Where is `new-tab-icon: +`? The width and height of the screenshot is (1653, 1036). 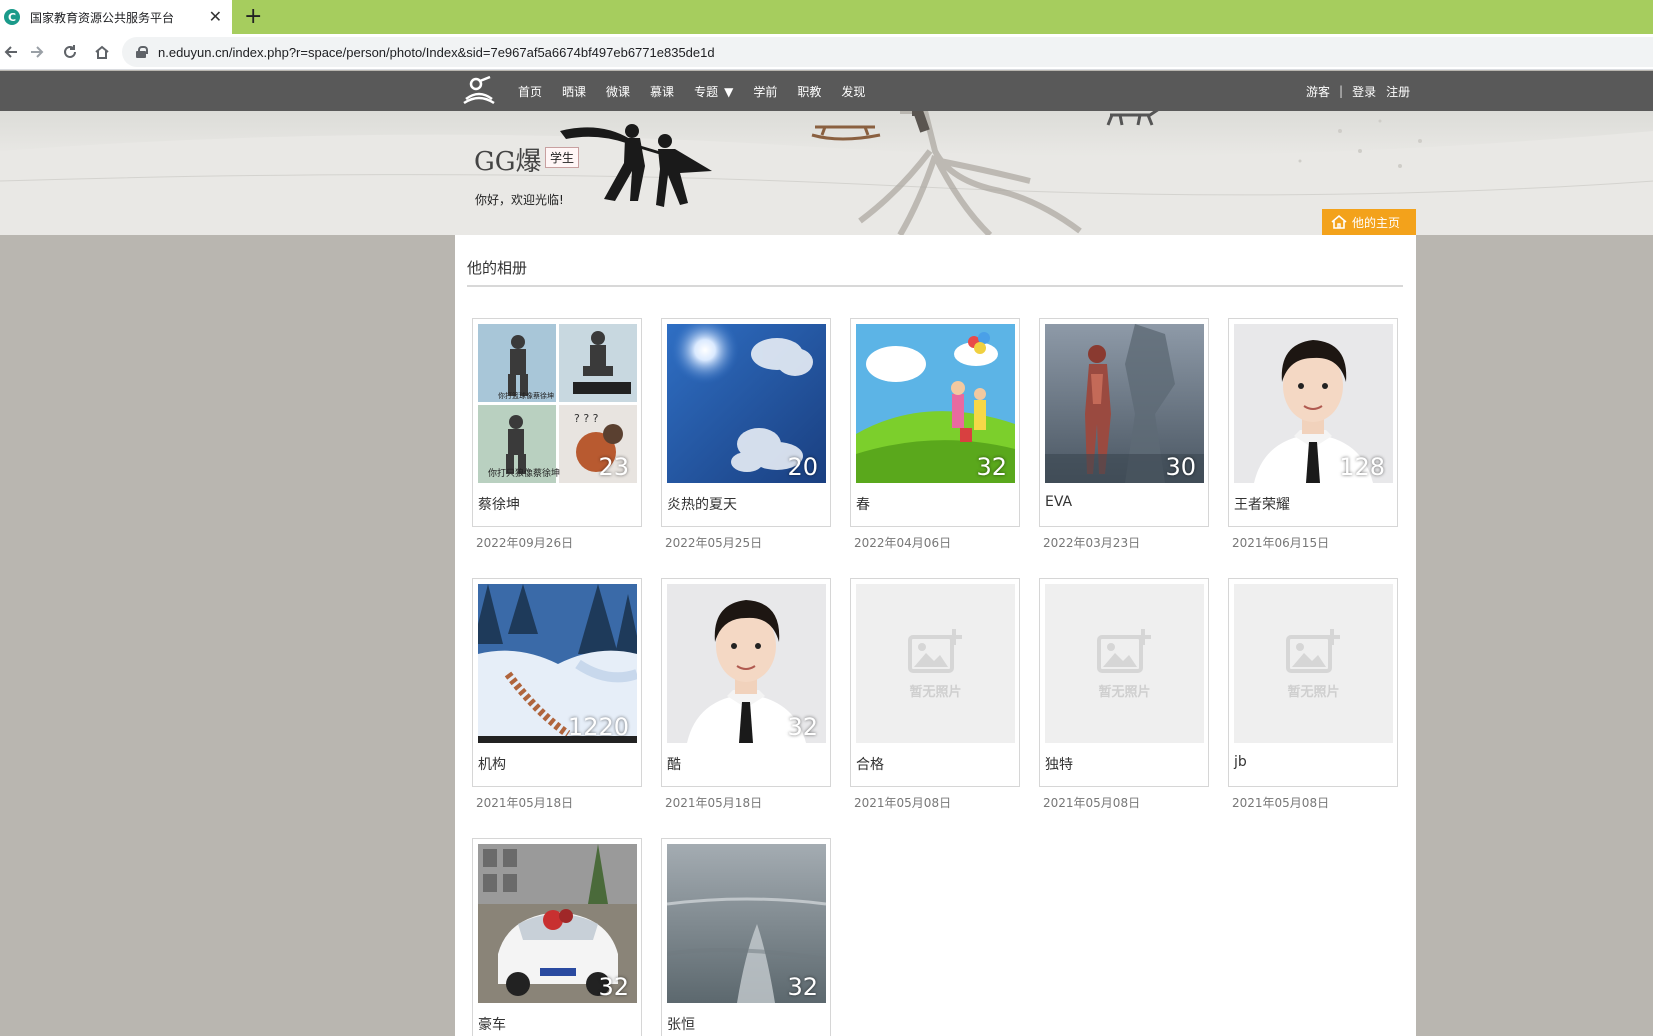
new-tab-icon: + is located at coordinates (253, 17).